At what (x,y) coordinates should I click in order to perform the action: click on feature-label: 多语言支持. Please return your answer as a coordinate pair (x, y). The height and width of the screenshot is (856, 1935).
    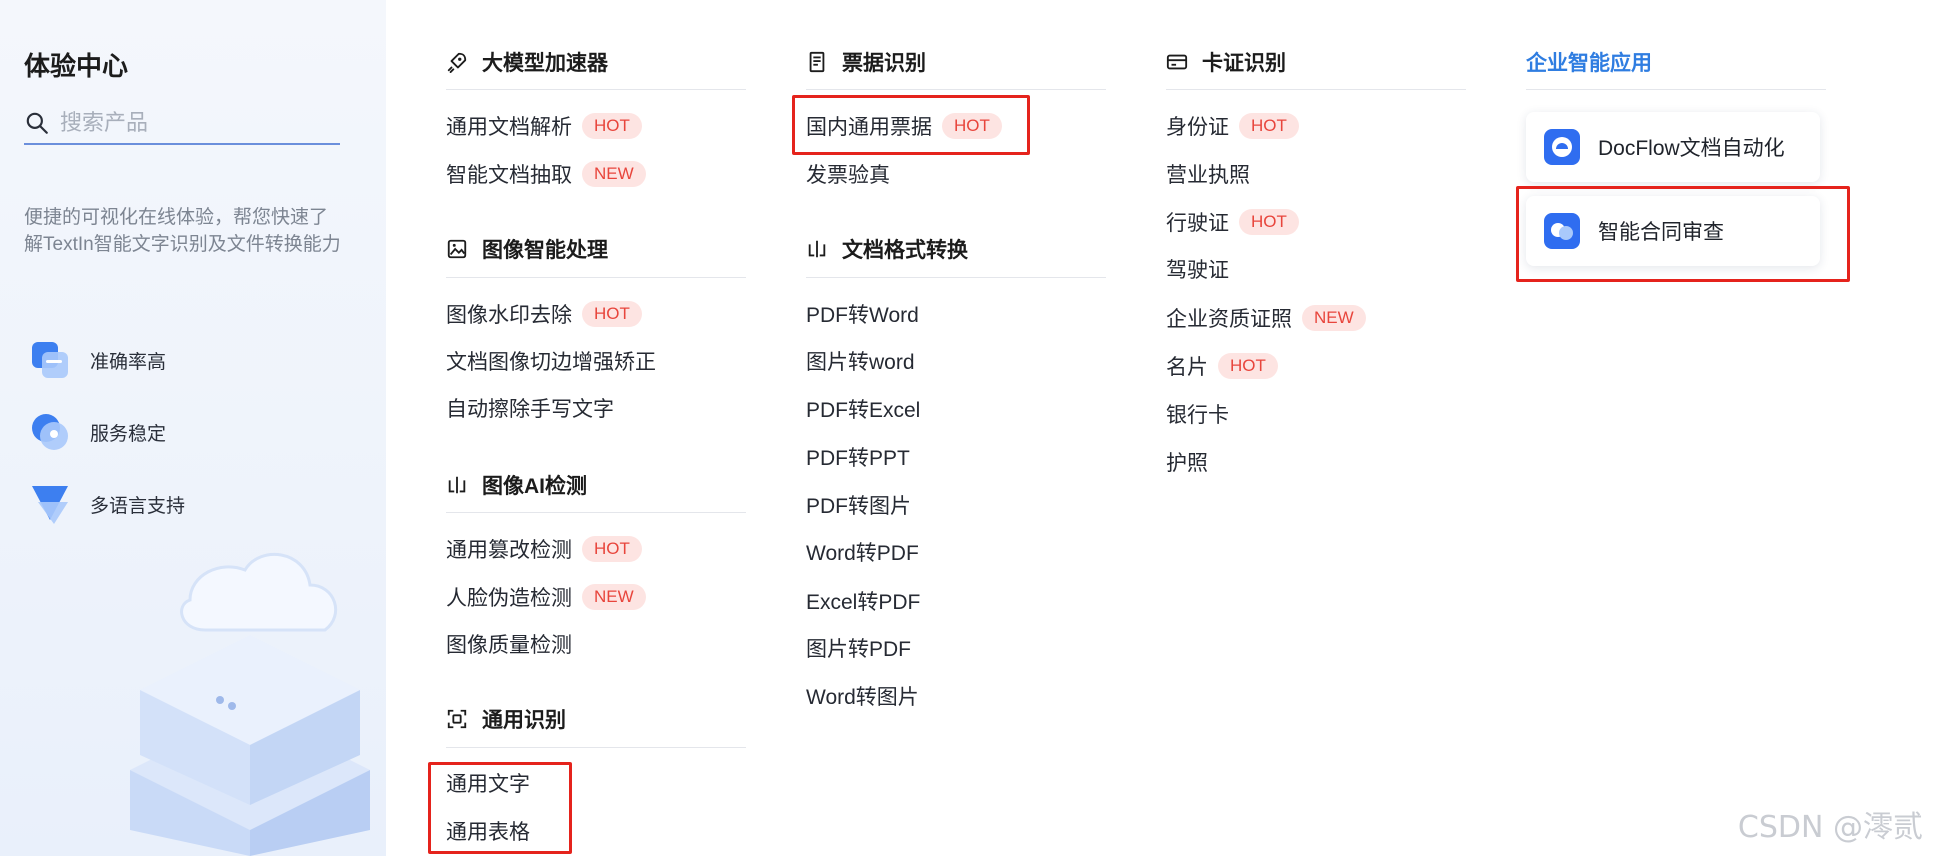
    Looking at the image, I should click on (138, 506).